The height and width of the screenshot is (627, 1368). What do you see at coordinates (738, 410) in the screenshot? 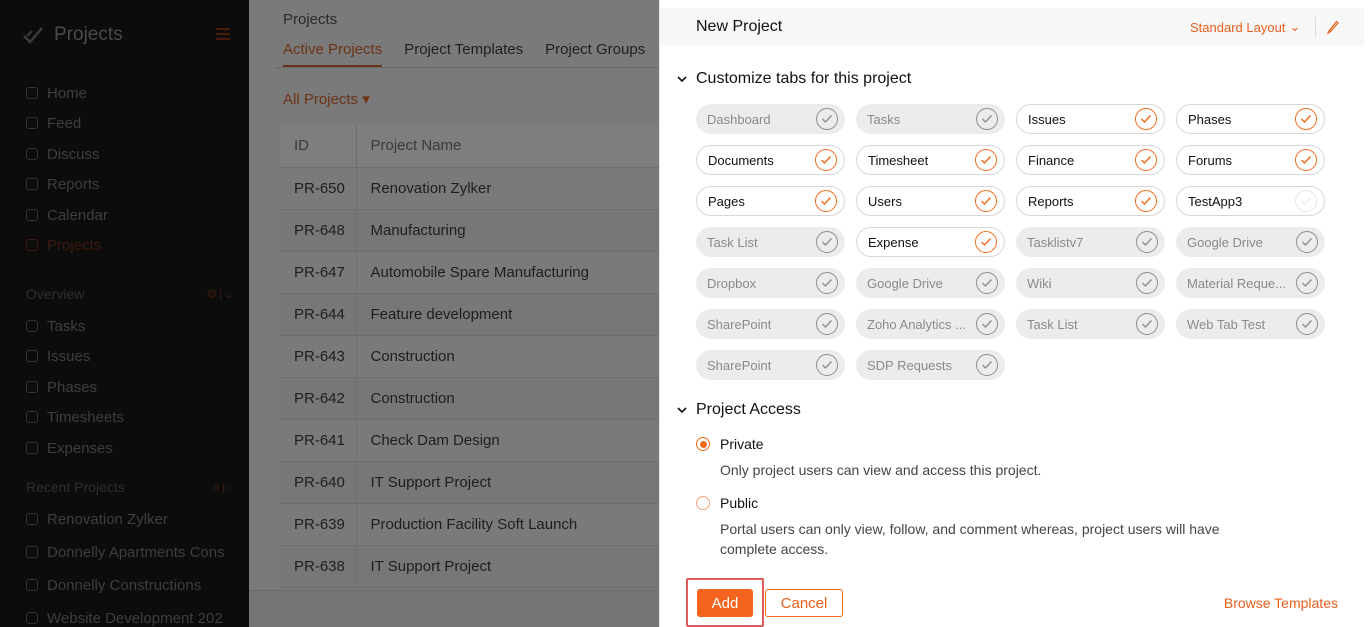
I see `project-access-toggle: Project Access` at bounding box center [738, 410].